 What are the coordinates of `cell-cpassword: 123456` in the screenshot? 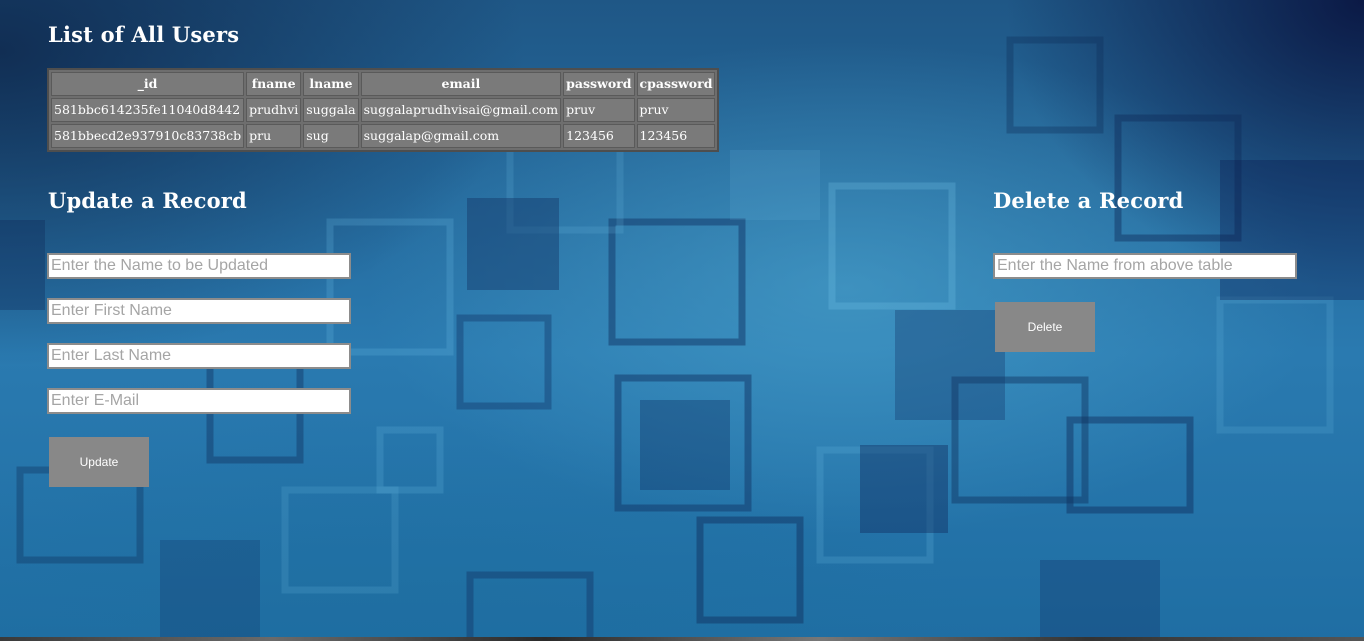 It's located at (676, 136).